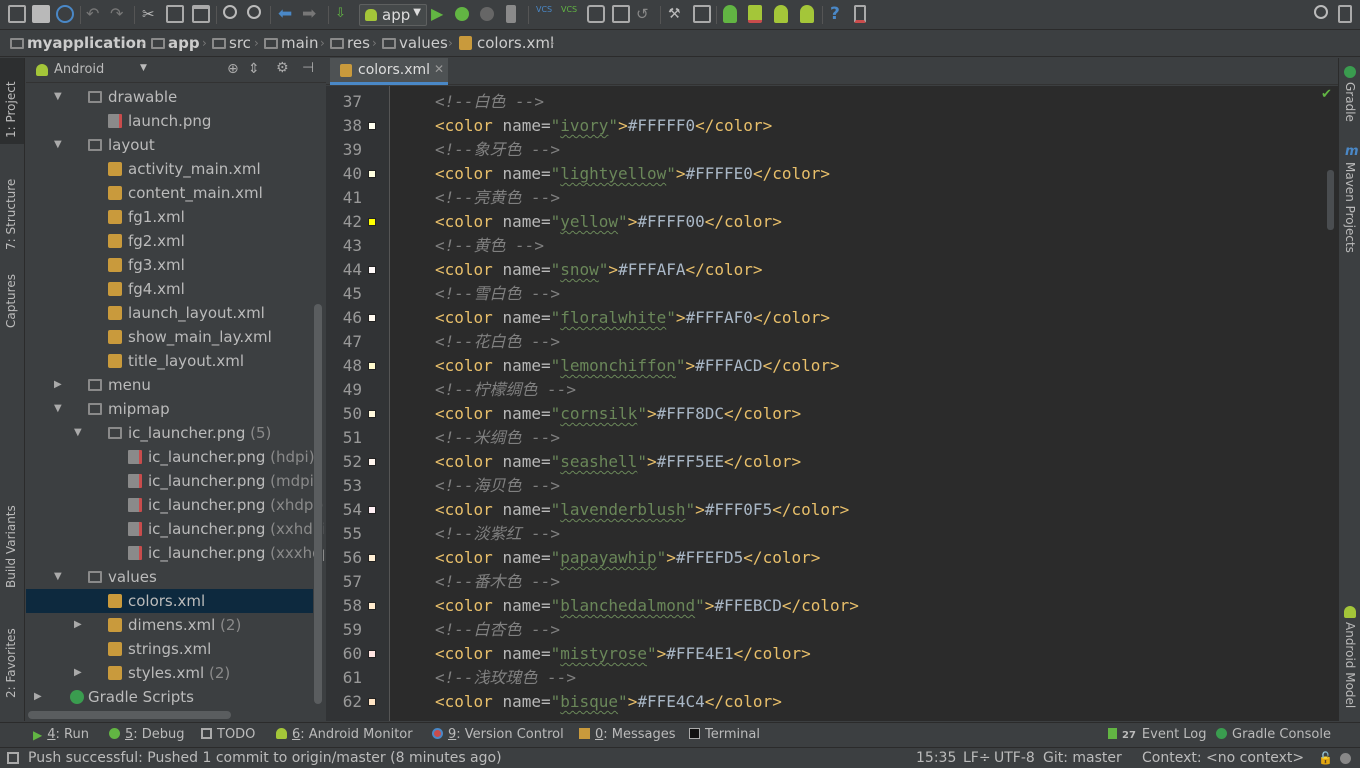  Describe the element at coordinates (498, 734) in the screenshot. I see `tool-version-control: 9: Version Control` at that location.